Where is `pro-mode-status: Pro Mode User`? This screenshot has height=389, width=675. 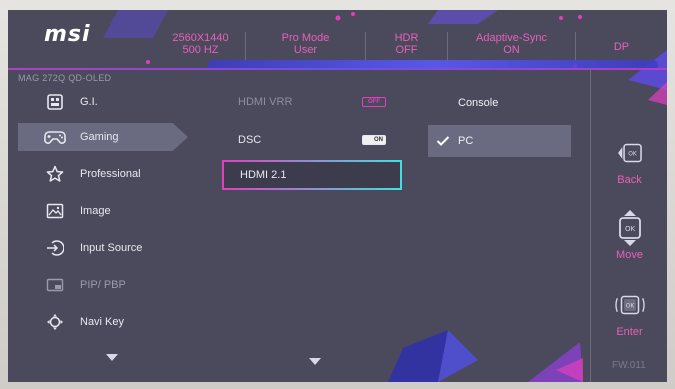
pro-mode-status: Pro Mode User is located at coordinates (306, 47).